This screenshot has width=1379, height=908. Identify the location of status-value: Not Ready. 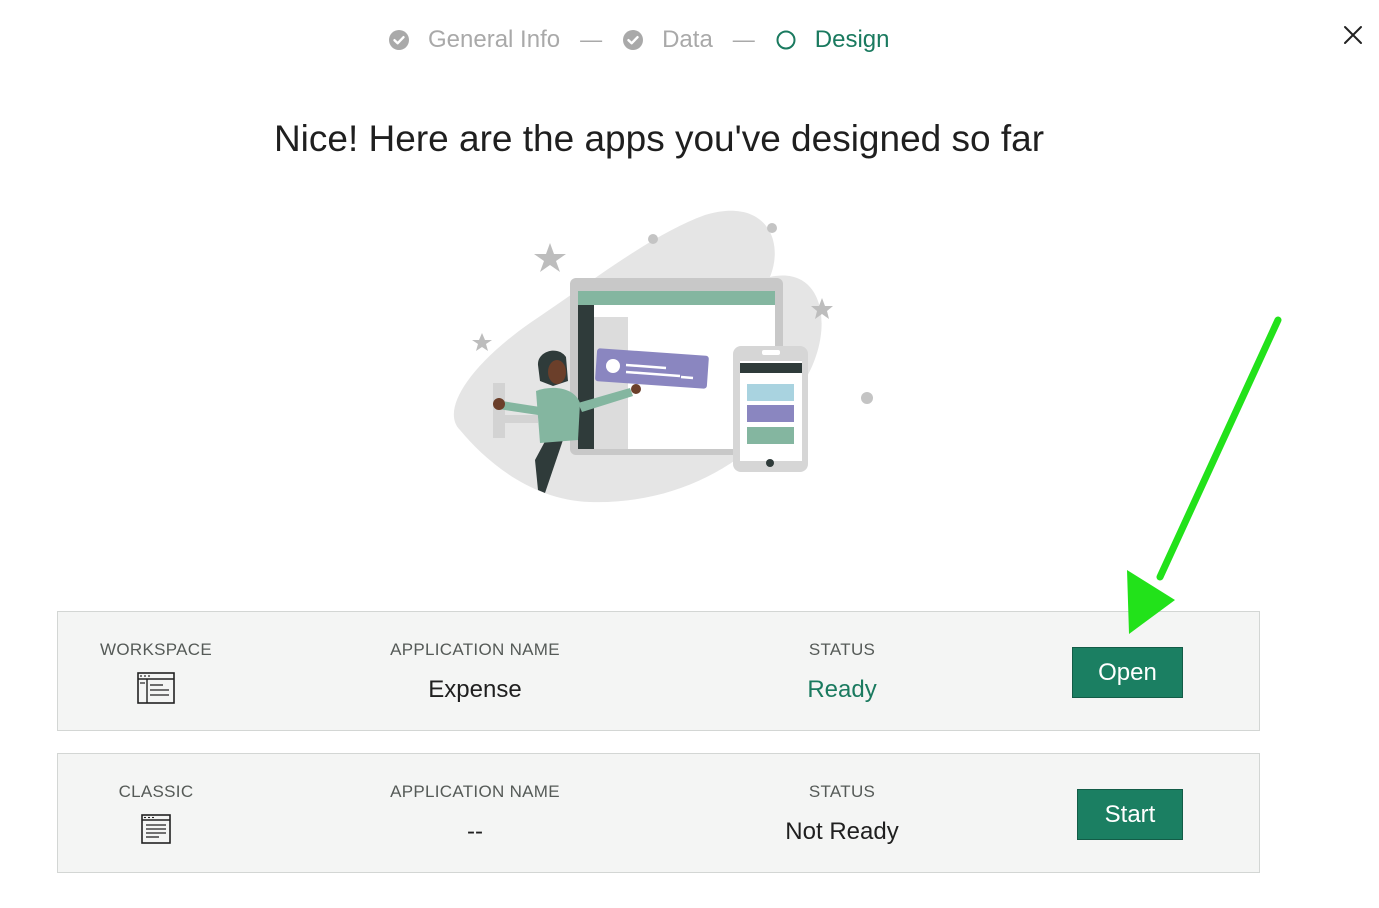
(842, 831).